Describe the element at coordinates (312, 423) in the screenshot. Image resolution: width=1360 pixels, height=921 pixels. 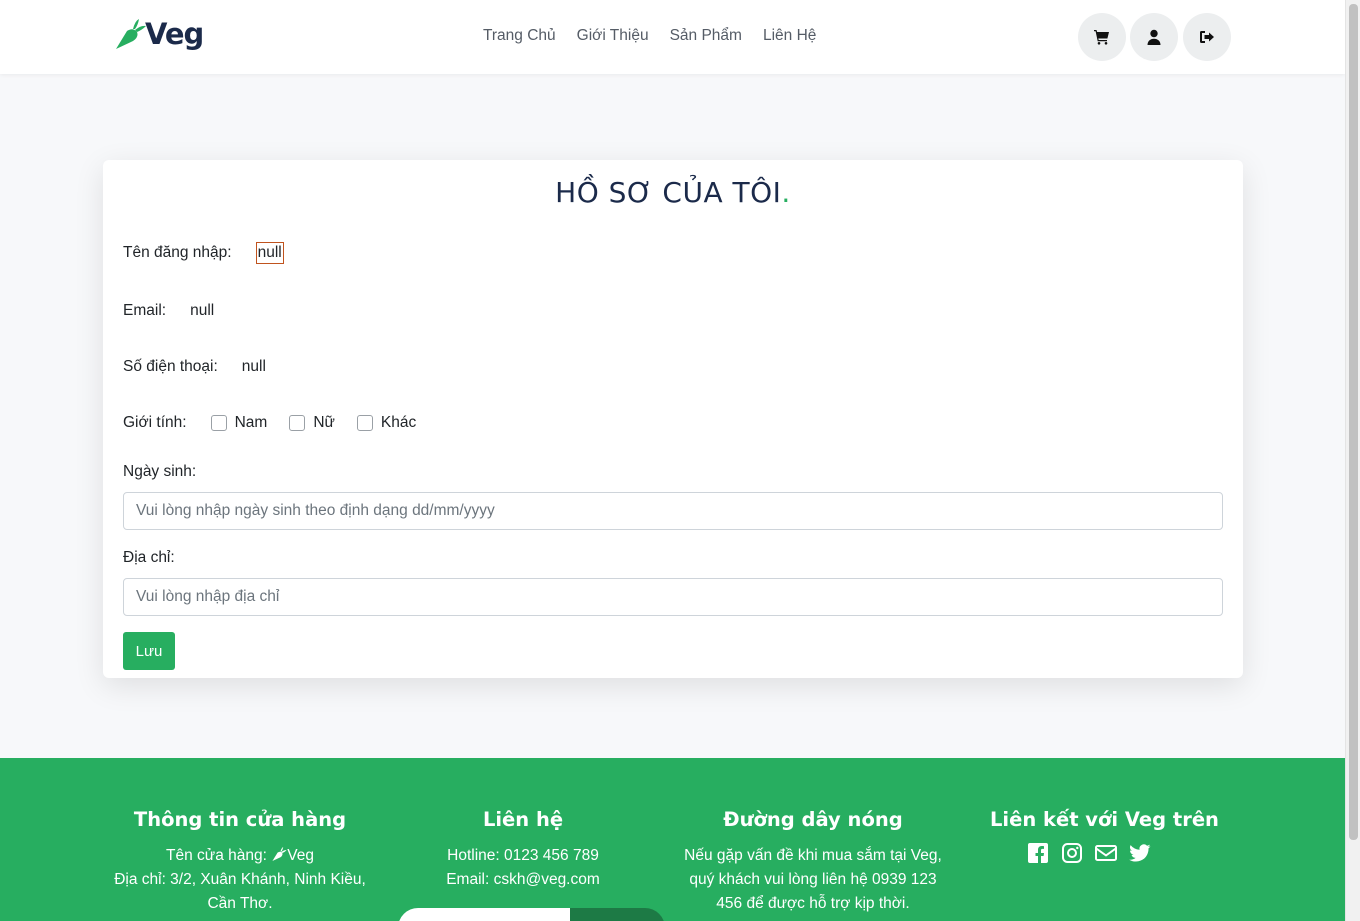
I see `gender-option-female: Nữ` at that location.